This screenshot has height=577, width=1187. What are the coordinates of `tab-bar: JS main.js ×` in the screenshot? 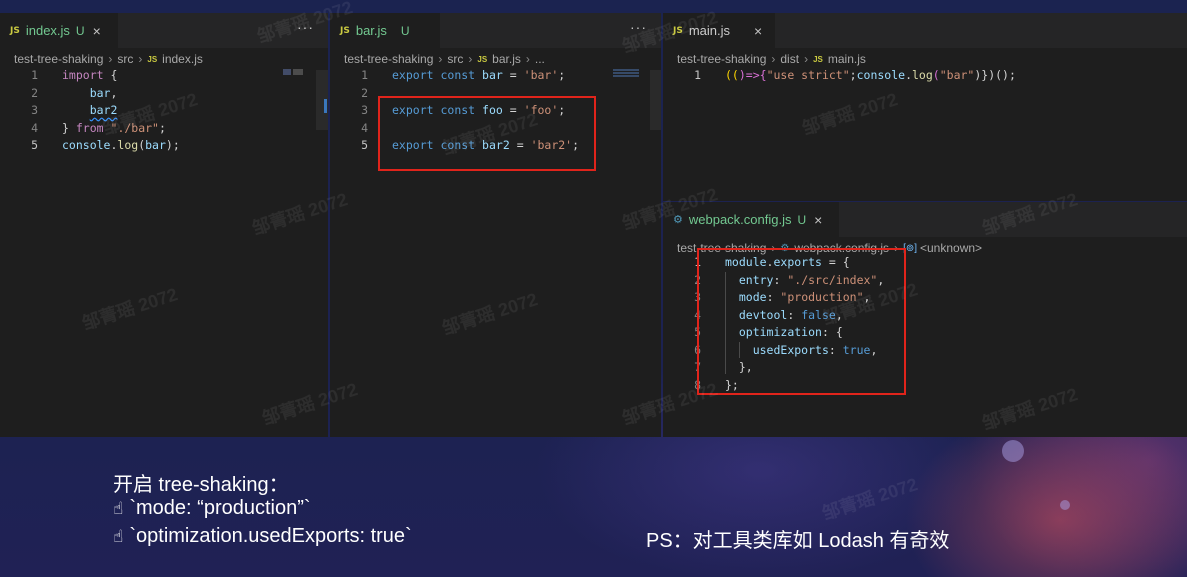 It's located at (925, 30).